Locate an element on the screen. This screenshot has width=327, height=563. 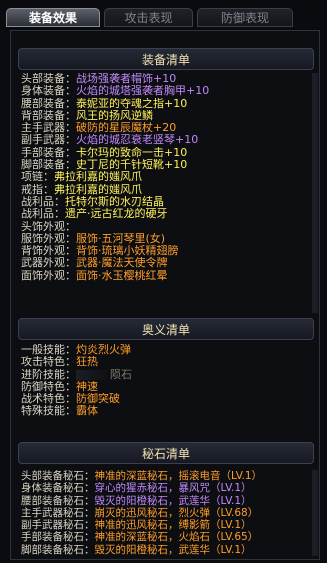
secret-list-header: 奥义清单 is located at coordinates (166, 329).